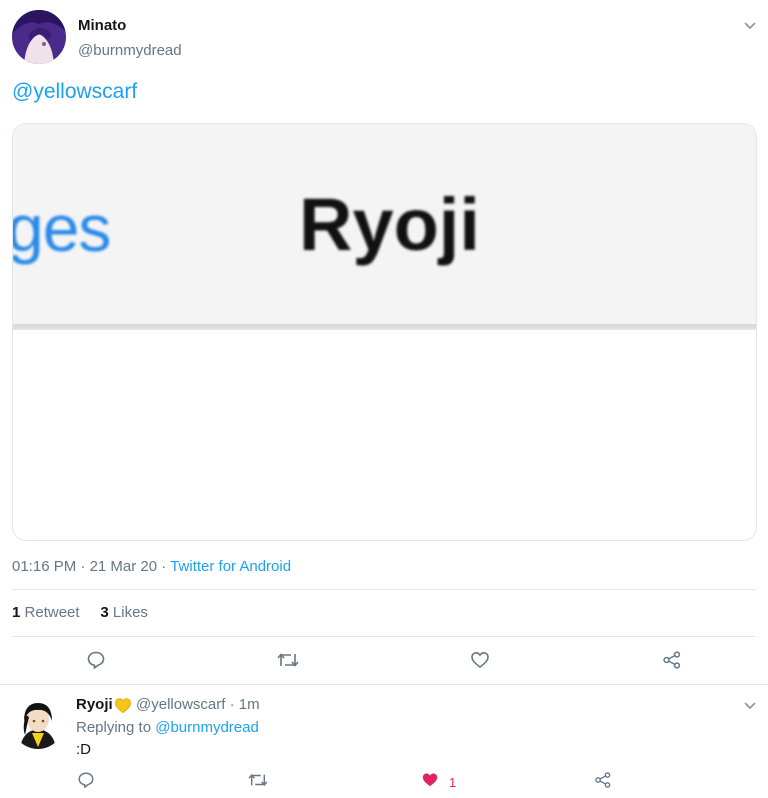 The image size is (768, 798). Describe the element at coordinates (44, 566) in the screenshot. I see `tweet-time: 01:16 PM` at that location.